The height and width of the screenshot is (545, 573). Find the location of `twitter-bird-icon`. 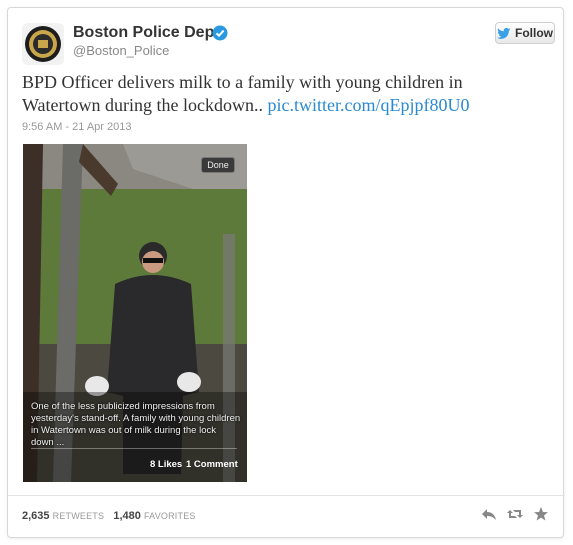

twitter-bird-icon is located at coordinates (504, 33).